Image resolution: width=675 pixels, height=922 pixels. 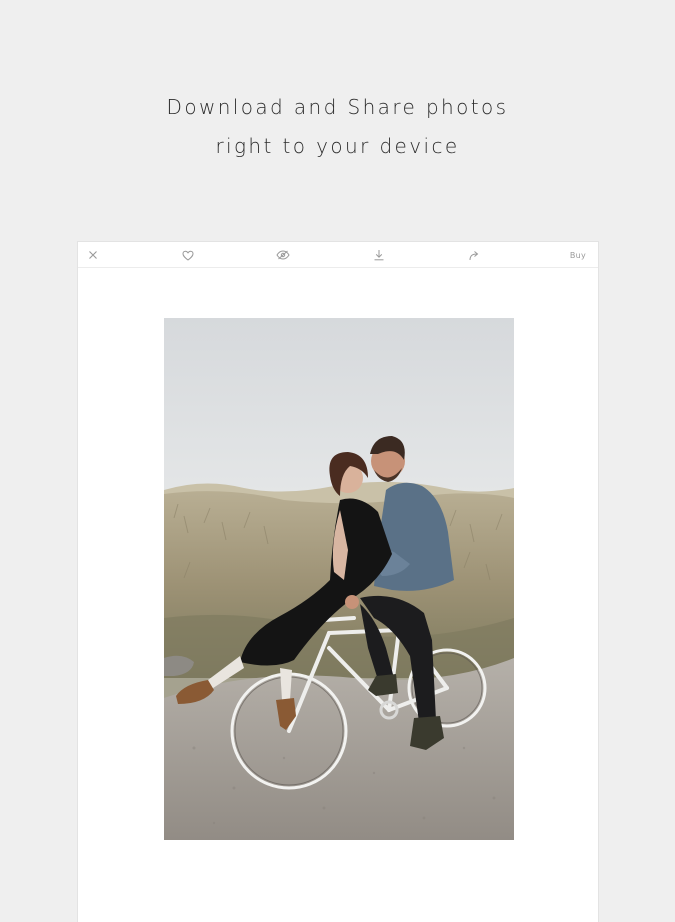 I want to click on like-button, so click(x=188, y=255).